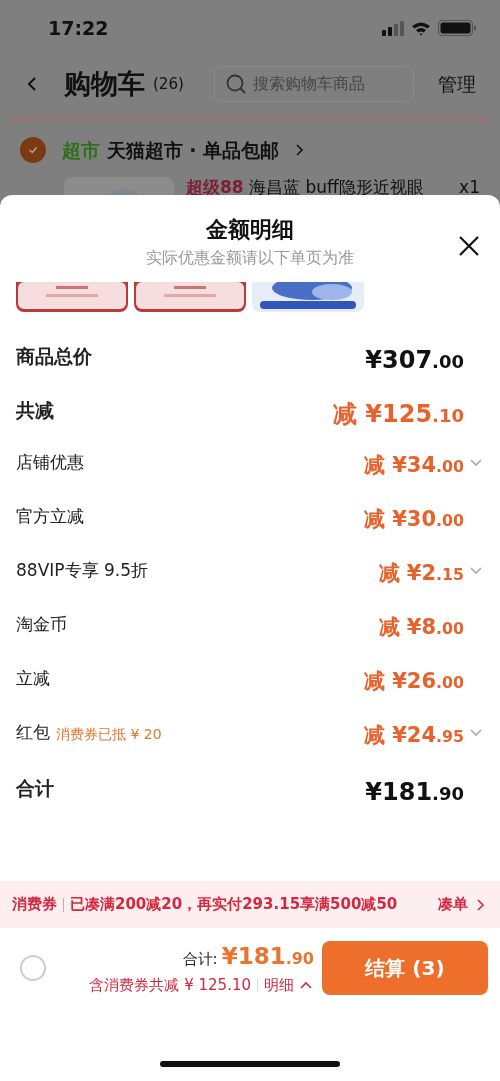  I want to click on status-time: 17:22, so click(78, 28).